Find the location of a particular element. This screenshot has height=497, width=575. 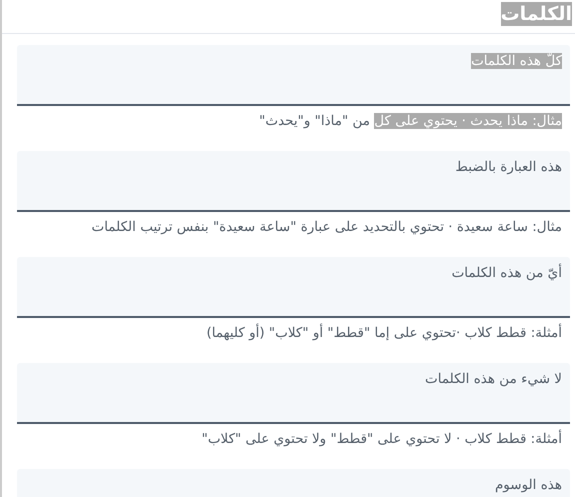

example-text: أمثلة: قطط كلاب · لا تحتوي على "قطط" ولا تحتوي على "كلاب" is located at coordinates (381, 438).